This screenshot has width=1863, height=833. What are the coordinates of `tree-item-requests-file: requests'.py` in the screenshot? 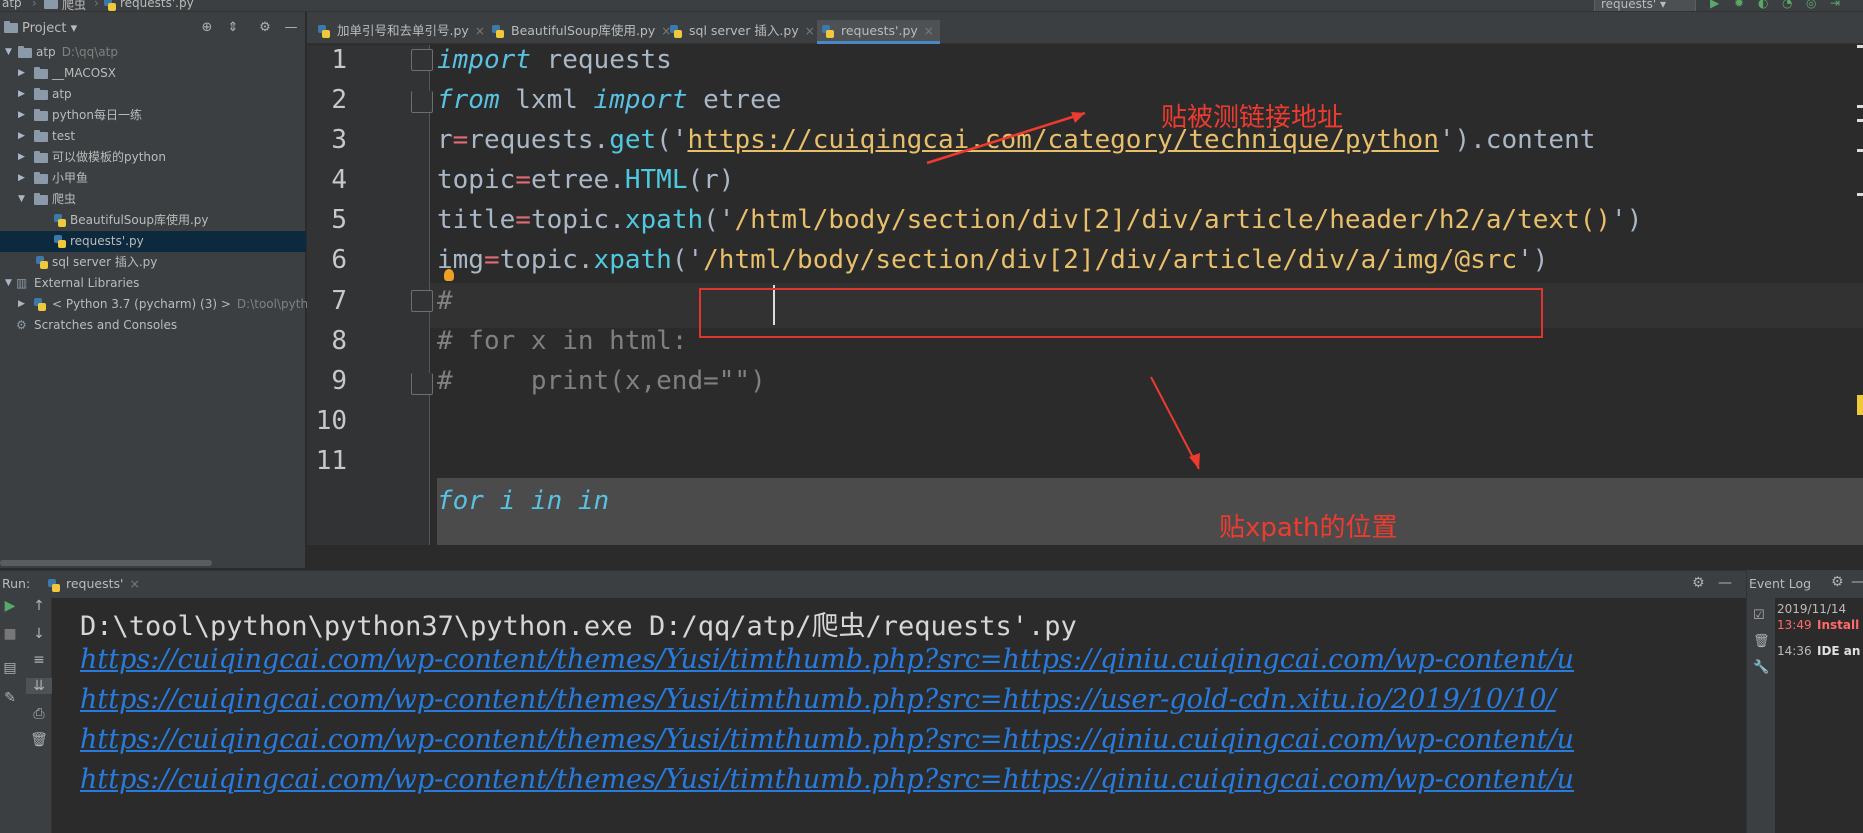 It's located at (153, 241).